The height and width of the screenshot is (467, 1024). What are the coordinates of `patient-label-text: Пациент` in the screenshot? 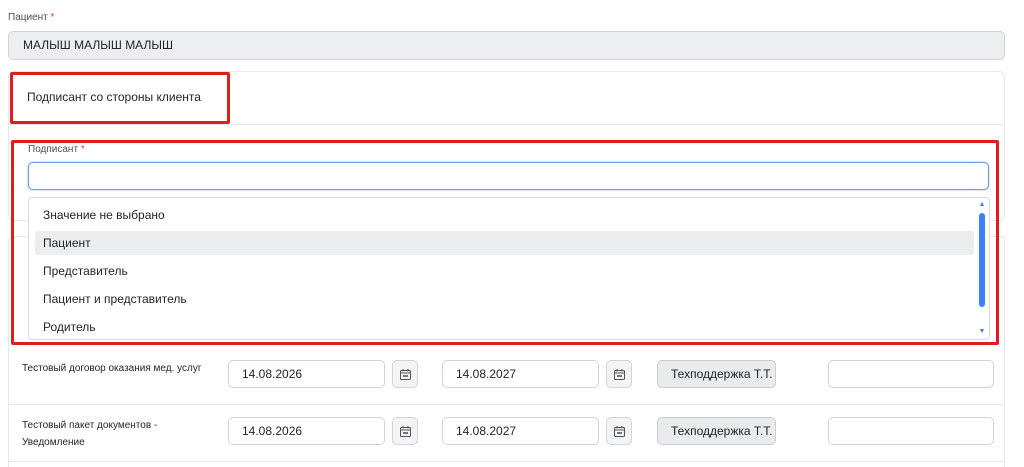 It's located at (28, 17).